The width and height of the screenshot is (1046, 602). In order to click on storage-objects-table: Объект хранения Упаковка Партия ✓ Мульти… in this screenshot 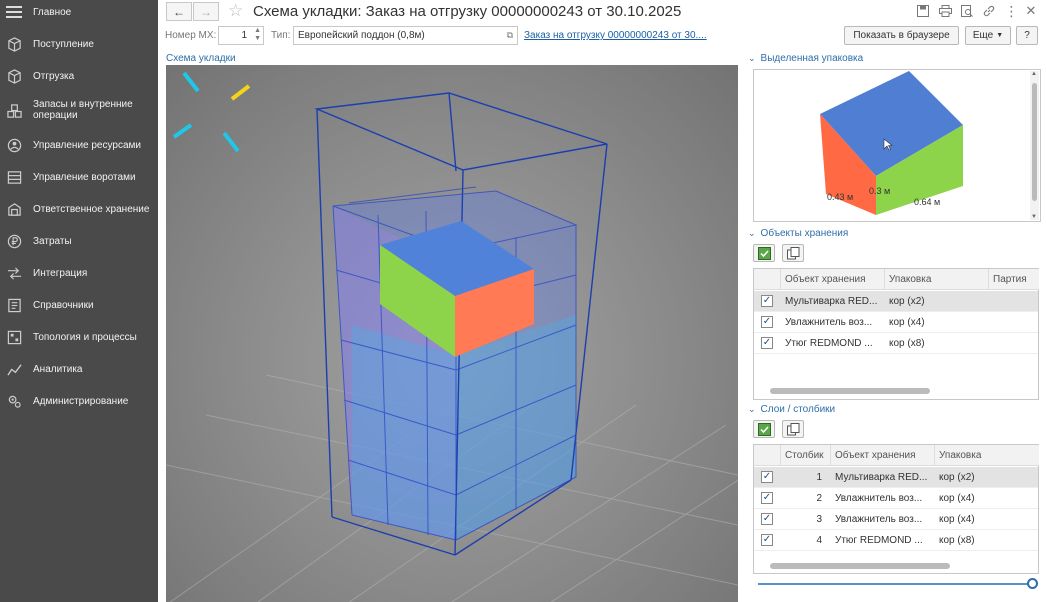, I will do `click(896, 334)`.